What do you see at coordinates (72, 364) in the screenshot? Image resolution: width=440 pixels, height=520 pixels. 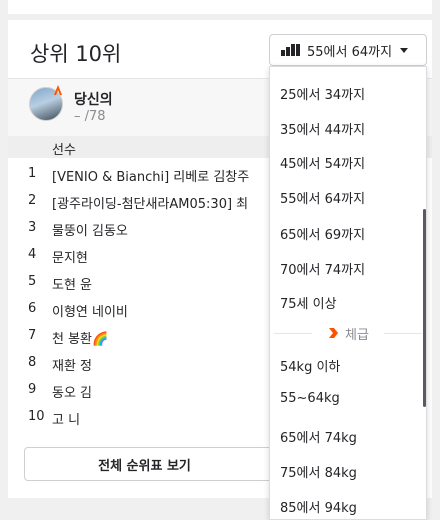 I see `row-athlete-name: 재환 정` at bounding box center [72, 364].